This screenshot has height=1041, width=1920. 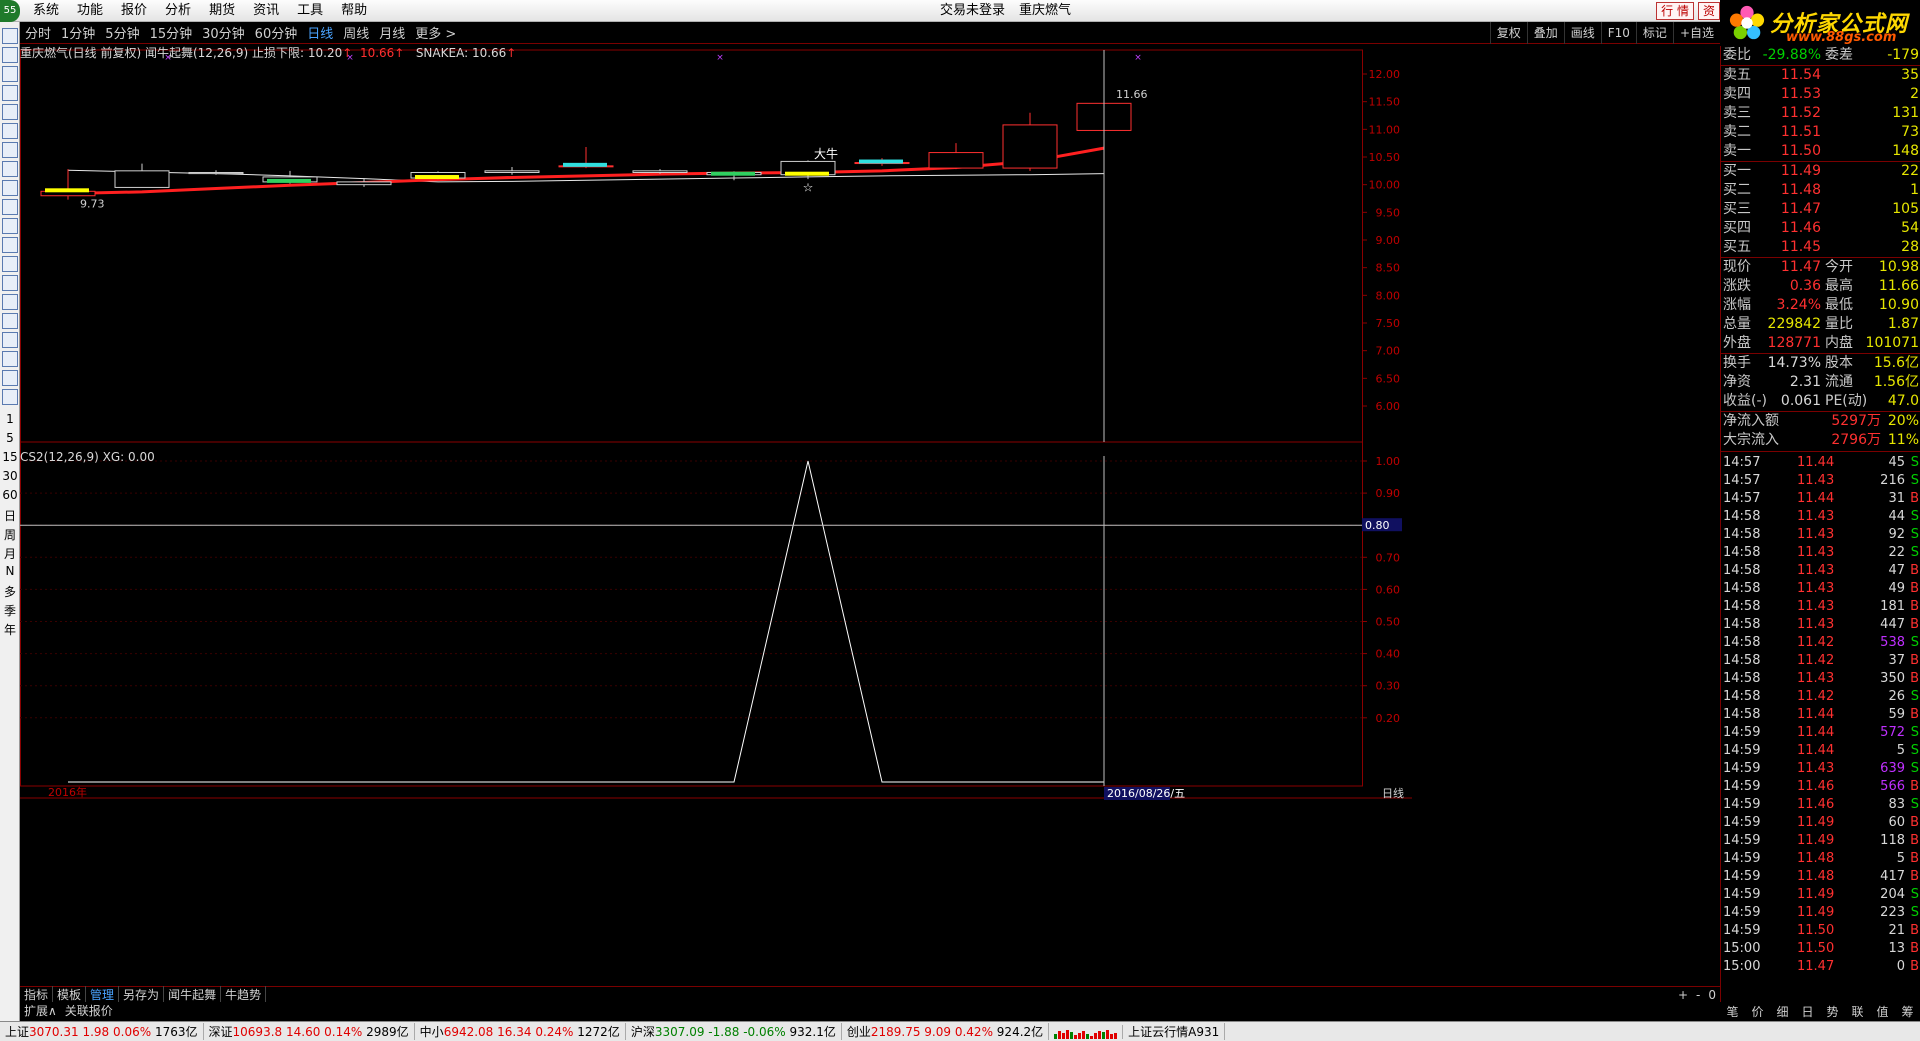 I want to click on period-shortcut-4: 60, so click(x=10, y=495).